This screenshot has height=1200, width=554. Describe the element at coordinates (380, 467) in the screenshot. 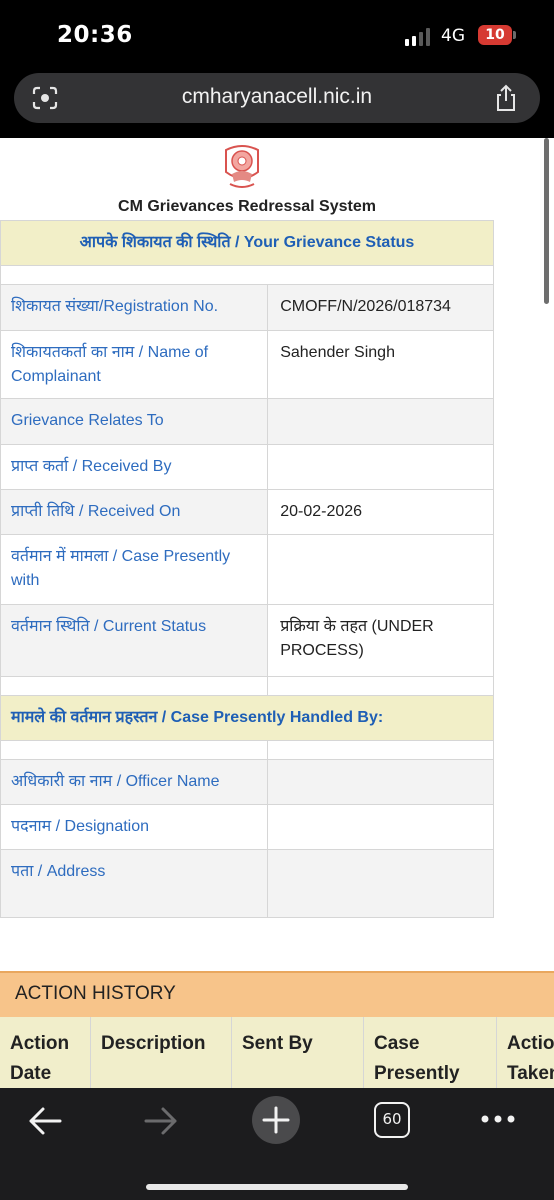

I see `received-by-value` at that location.